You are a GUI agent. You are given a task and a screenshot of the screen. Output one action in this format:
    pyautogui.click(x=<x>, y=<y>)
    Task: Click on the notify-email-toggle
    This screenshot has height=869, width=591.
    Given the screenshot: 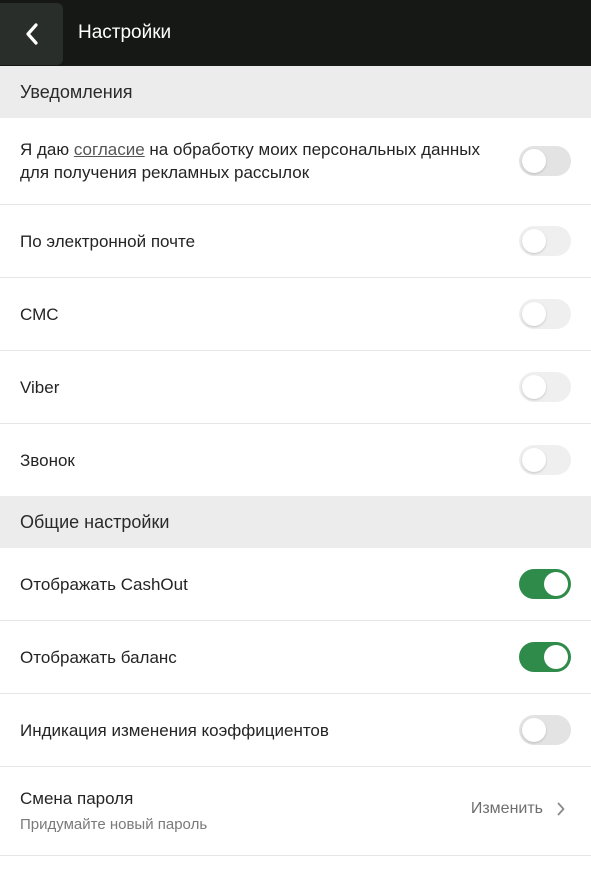 What is the action you would take?
    pyautogui.click(x=545, y=241)
    